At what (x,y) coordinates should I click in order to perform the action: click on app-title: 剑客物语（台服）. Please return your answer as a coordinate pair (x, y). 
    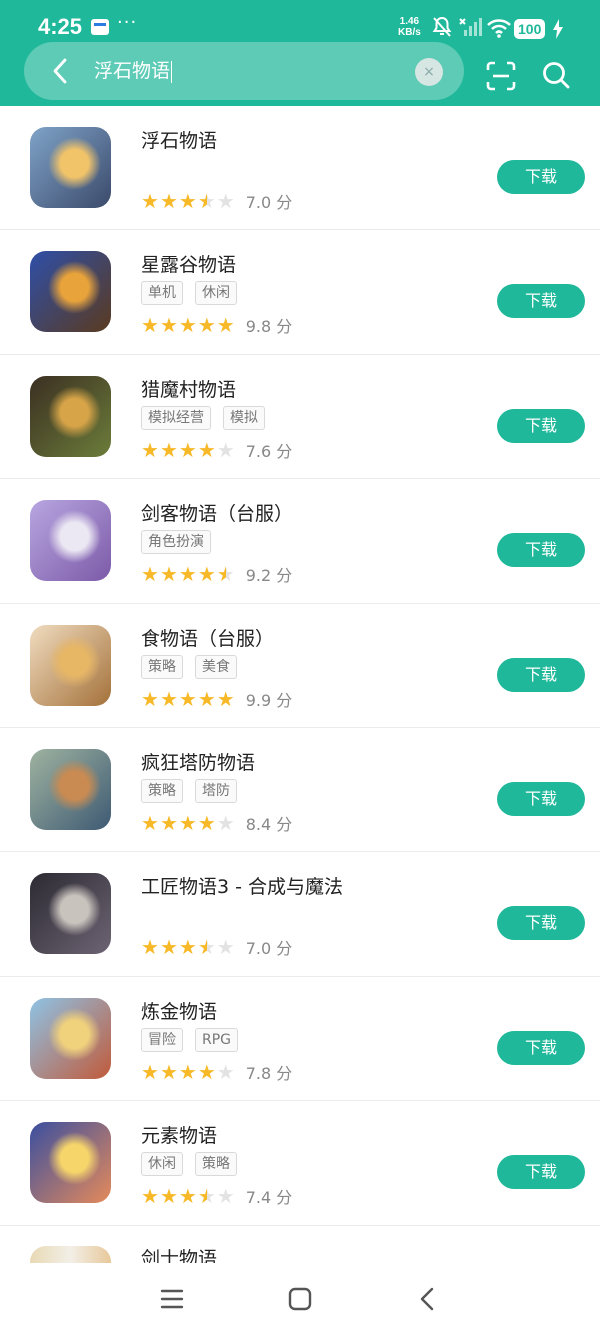
    Looking at the image, I should click on (217, 512).